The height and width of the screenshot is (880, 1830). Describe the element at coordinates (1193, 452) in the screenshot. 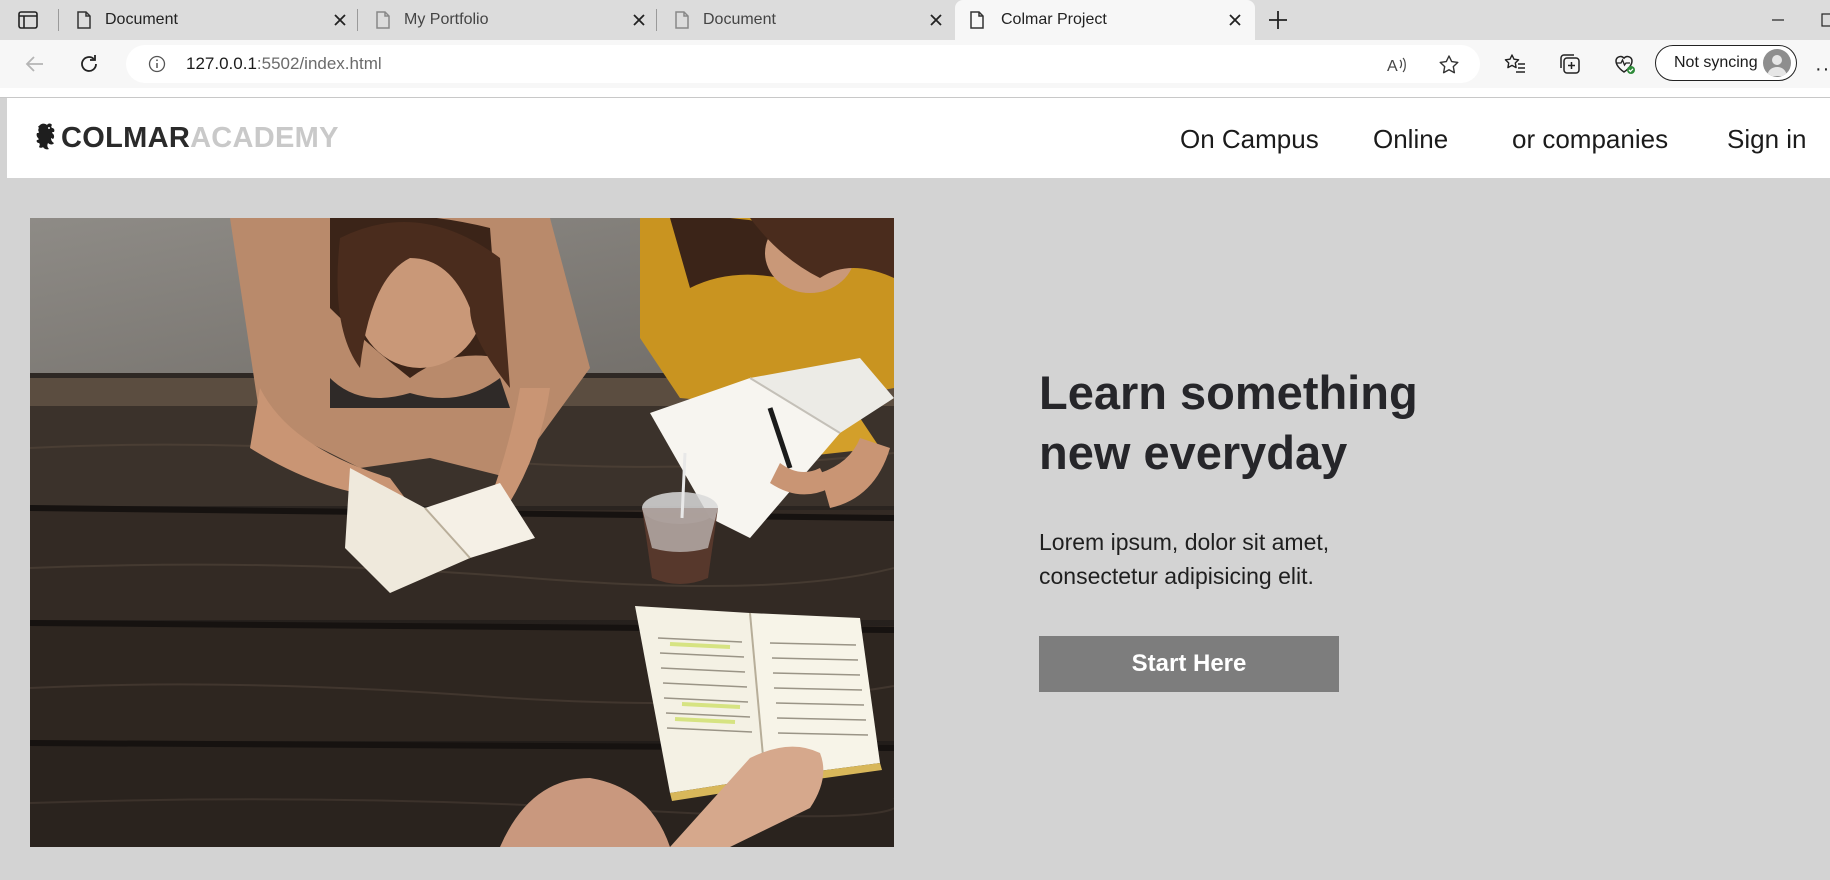

I see `hero-title-line-2: new everyday` at that location.